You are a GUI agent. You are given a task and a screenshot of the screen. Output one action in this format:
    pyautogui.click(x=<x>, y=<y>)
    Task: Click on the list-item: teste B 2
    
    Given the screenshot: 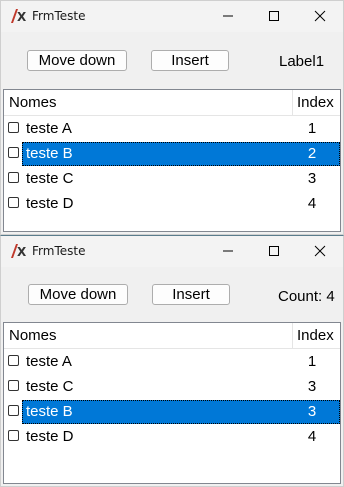 What is the action you would take?
    pyautogui.click(x=172, y=154)
    